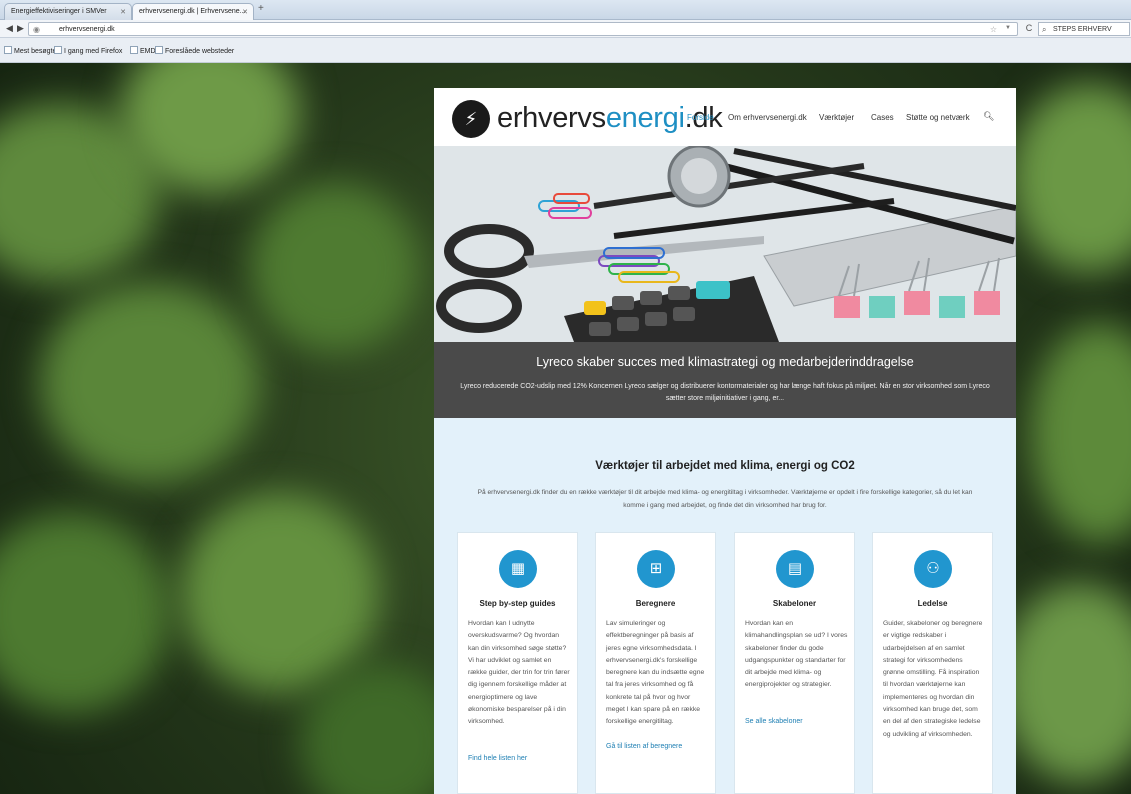 This screenshot has width=1131, height=794. I want to click on bookmark-label: I gang med Firefox, so click(93, 51).